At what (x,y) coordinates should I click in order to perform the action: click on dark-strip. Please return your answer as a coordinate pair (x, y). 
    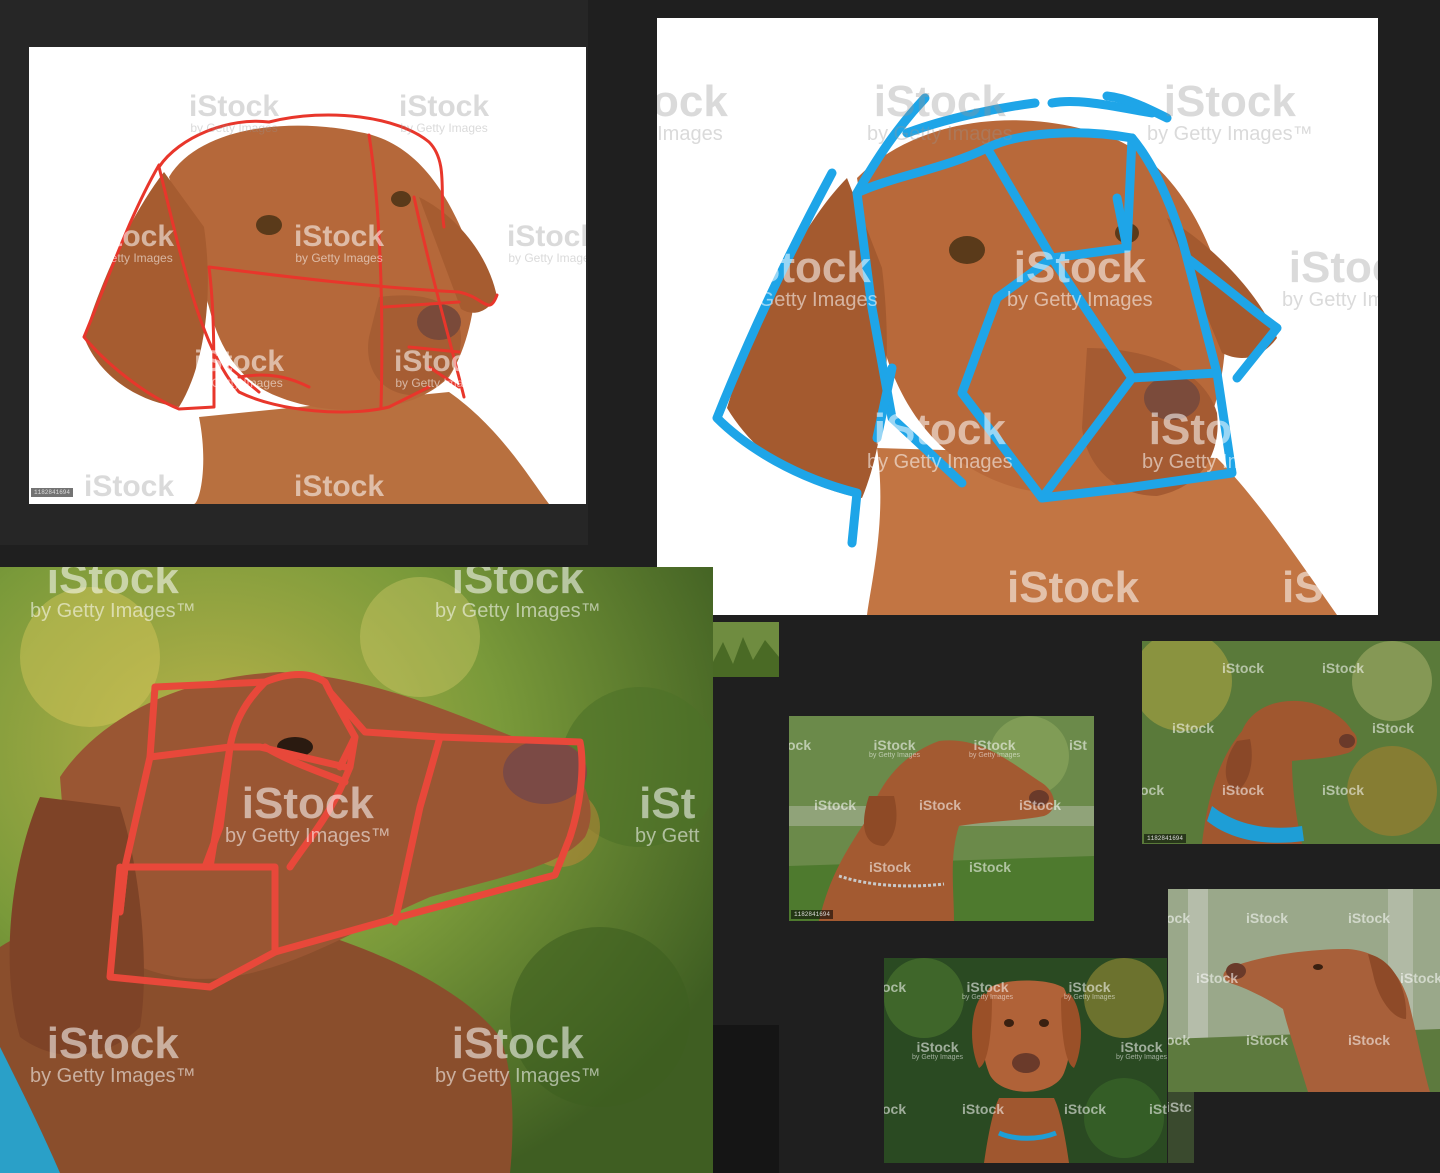
    Looking at the image, I should click on (746, 1099).